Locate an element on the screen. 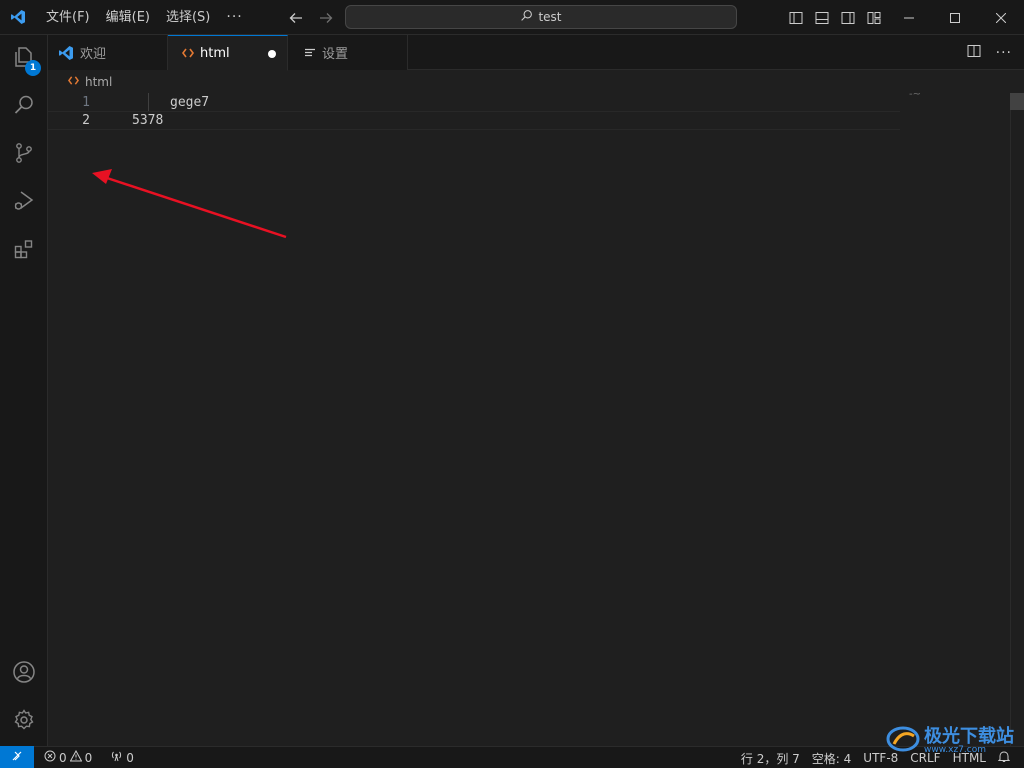 The image size is (1024, 768). code-line-current: 2 5378 is located at coordinates (474, 120).